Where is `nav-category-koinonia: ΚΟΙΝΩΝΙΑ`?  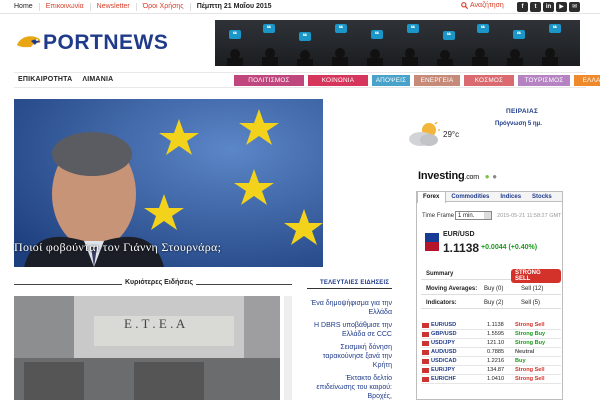 nav-category-koinonia: ΚΟΙΝΩΝΙΑ is located at coordinates (338, 80).